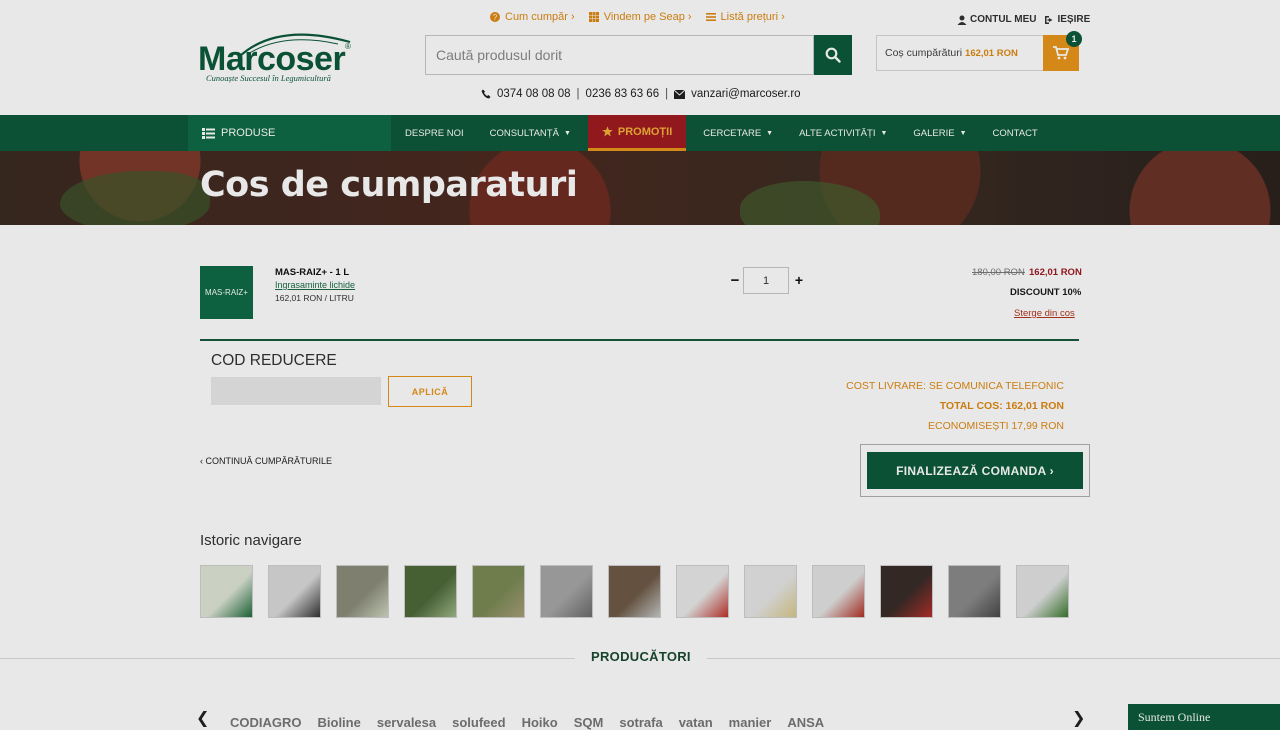  I want to click on nav-item-label: DESPRE NOI, so click(434, 133).